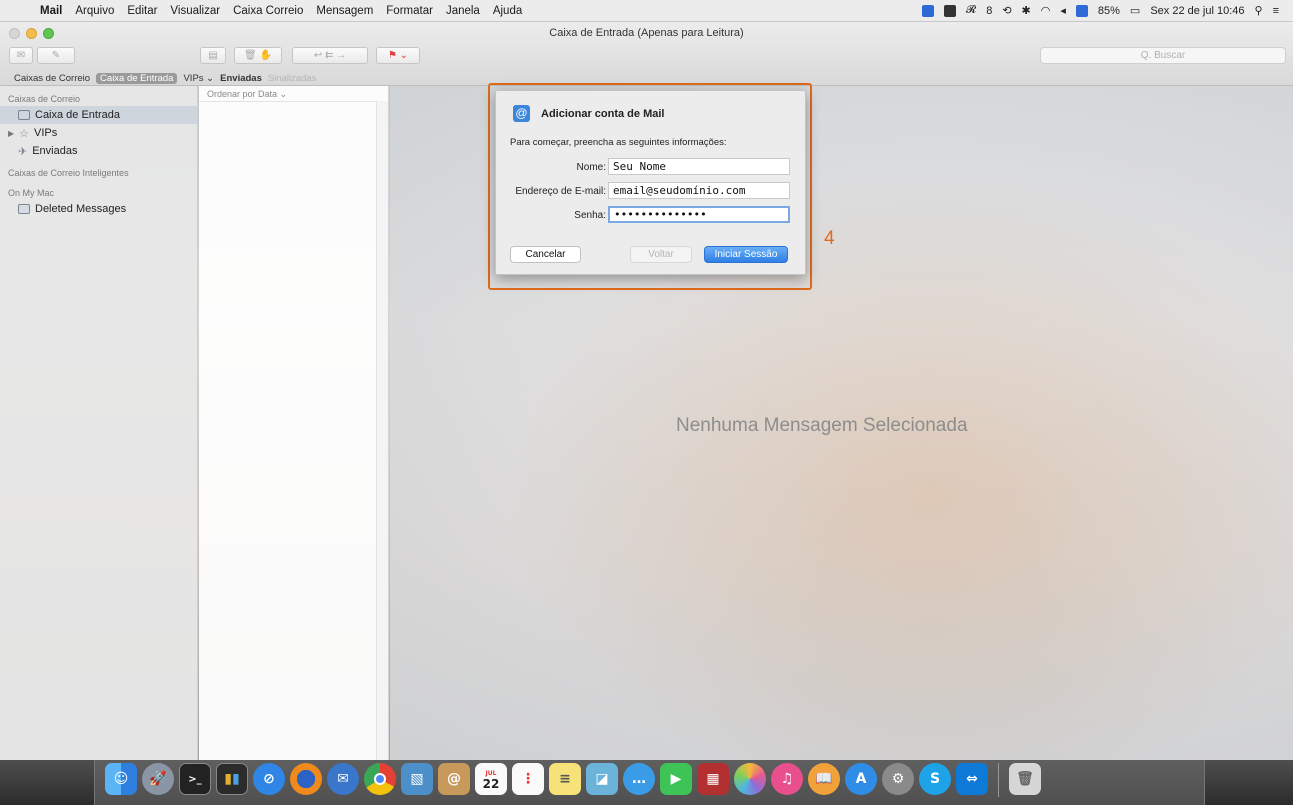 The height and width of the screenshot is (805, 1293). I want to click on launchpad-icon: 🚀, so click(158, 779).